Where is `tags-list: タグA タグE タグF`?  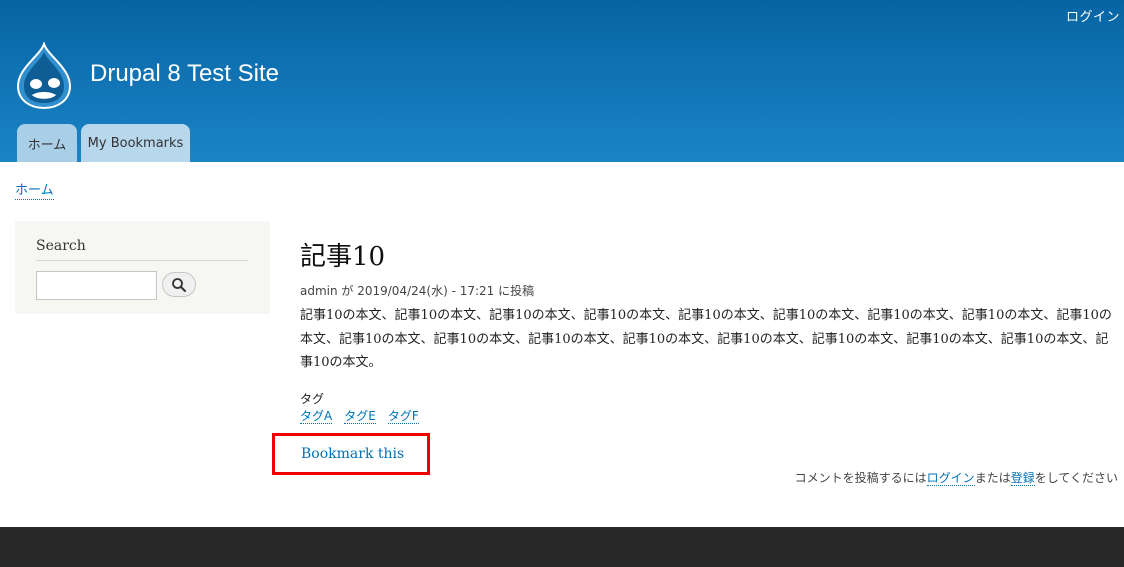
tags-list: タグA タグE タグF is located at coordinates (359, 416).